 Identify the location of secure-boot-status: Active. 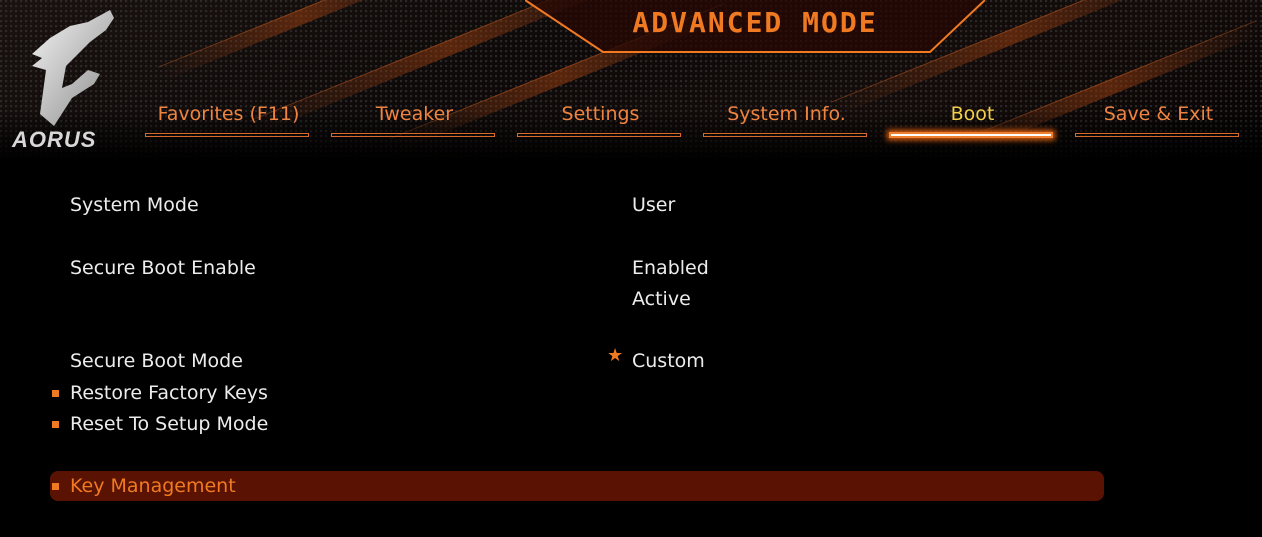
(661, 299).